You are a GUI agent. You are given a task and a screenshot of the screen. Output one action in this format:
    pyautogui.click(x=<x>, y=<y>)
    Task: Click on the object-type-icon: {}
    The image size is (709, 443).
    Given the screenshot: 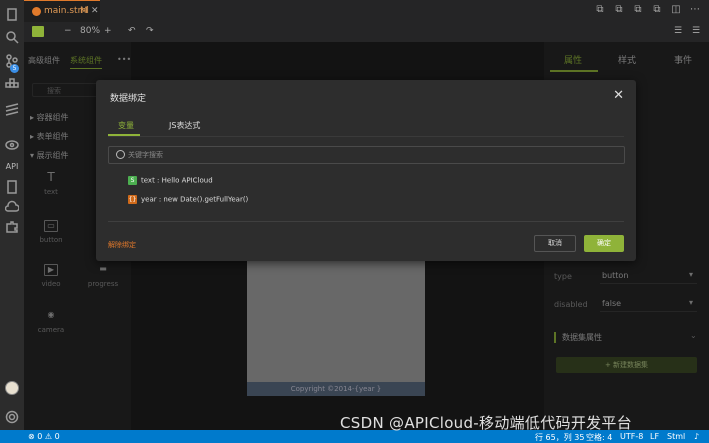 What is the action you would take?
    pyautogui.click(x=132, y=199)
    